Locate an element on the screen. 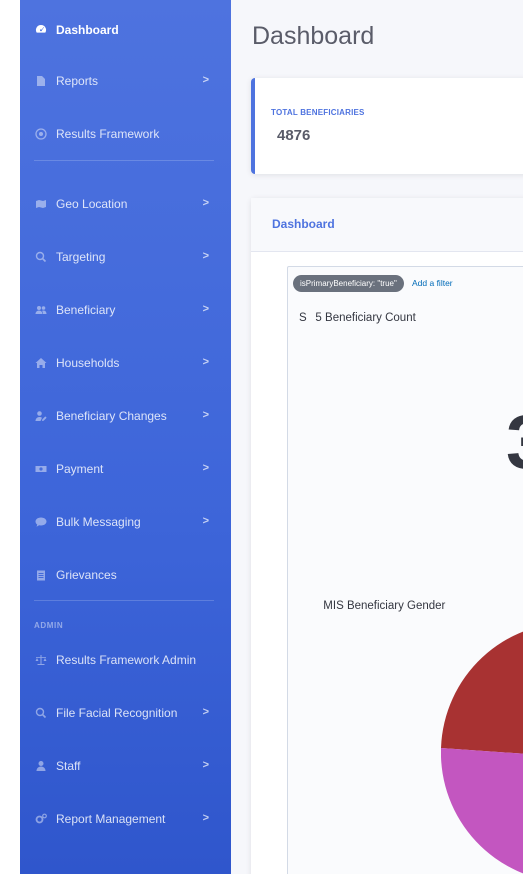 This screenshot has height=874, width=523. comment-icon is located at coordinates (41, 522).